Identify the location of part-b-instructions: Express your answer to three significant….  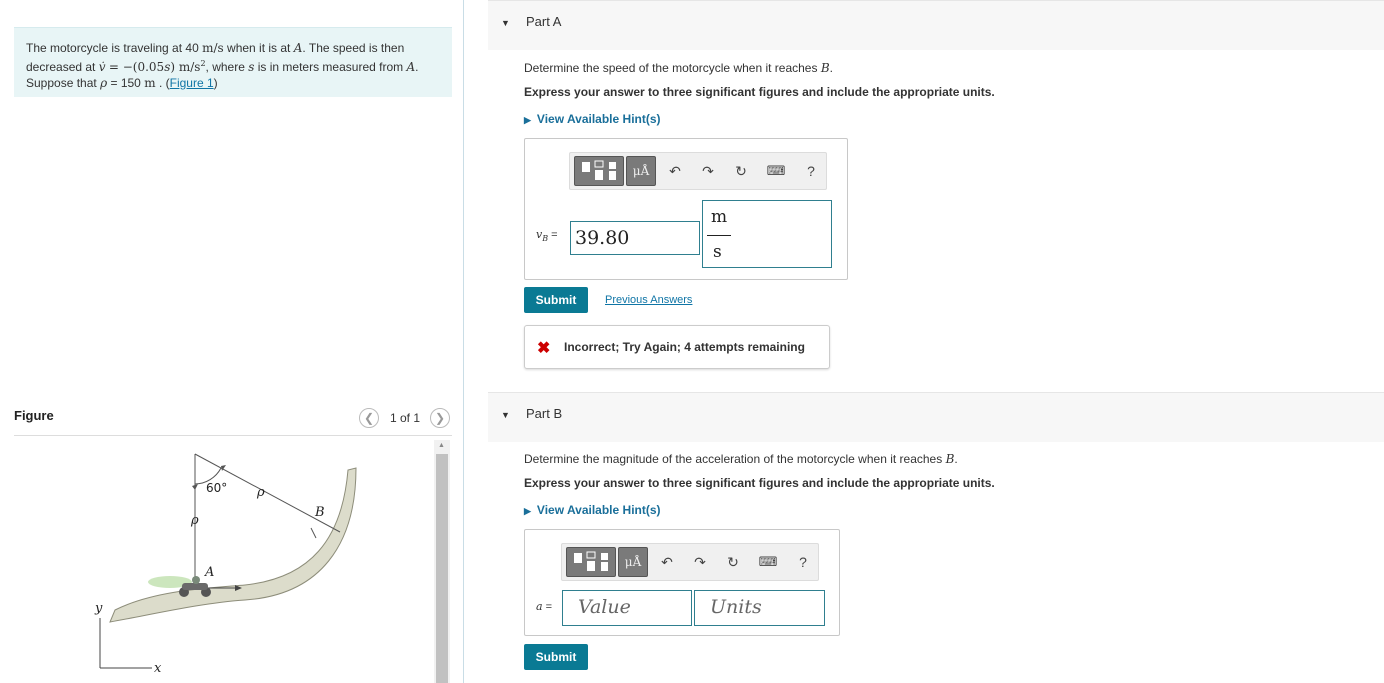
(759, 483).